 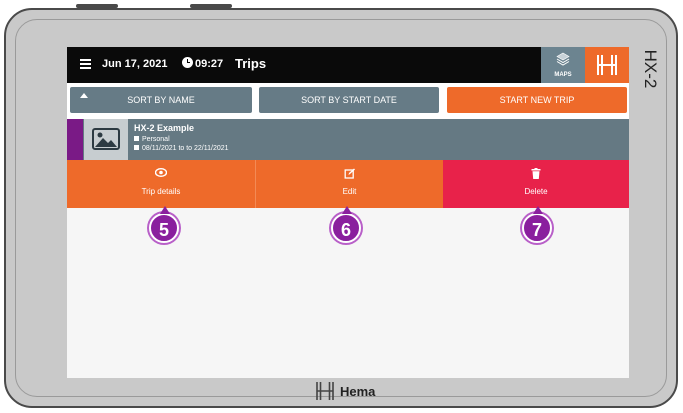 I want to click on sort-ascending-icon, so click(x=84, y=95).